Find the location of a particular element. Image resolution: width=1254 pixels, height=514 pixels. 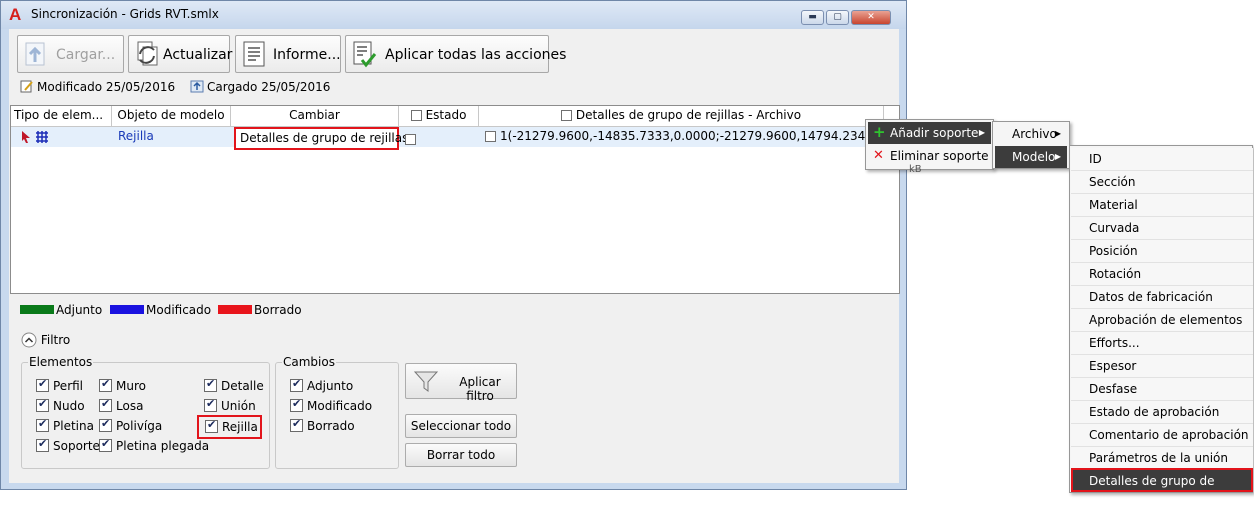

apply-all-label: Aplicar todas las acciones is located at coordinates (476, 55).